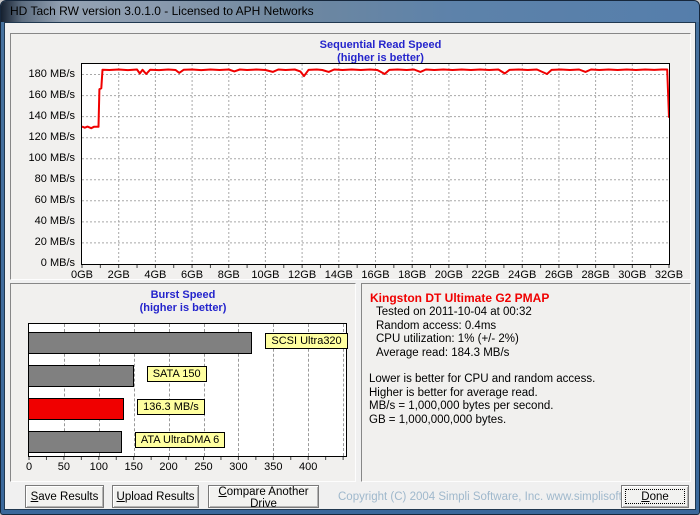 This screenshot has height=515, width=700. I want to click on info-note-line: Higher is better for average read., so click(453, 392).